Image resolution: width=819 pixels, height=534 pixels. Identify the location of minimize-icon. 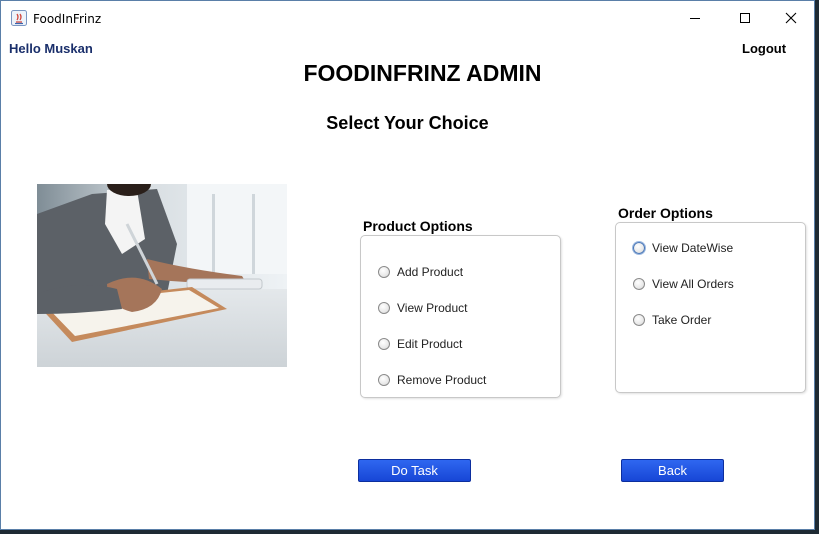
(695, 18).